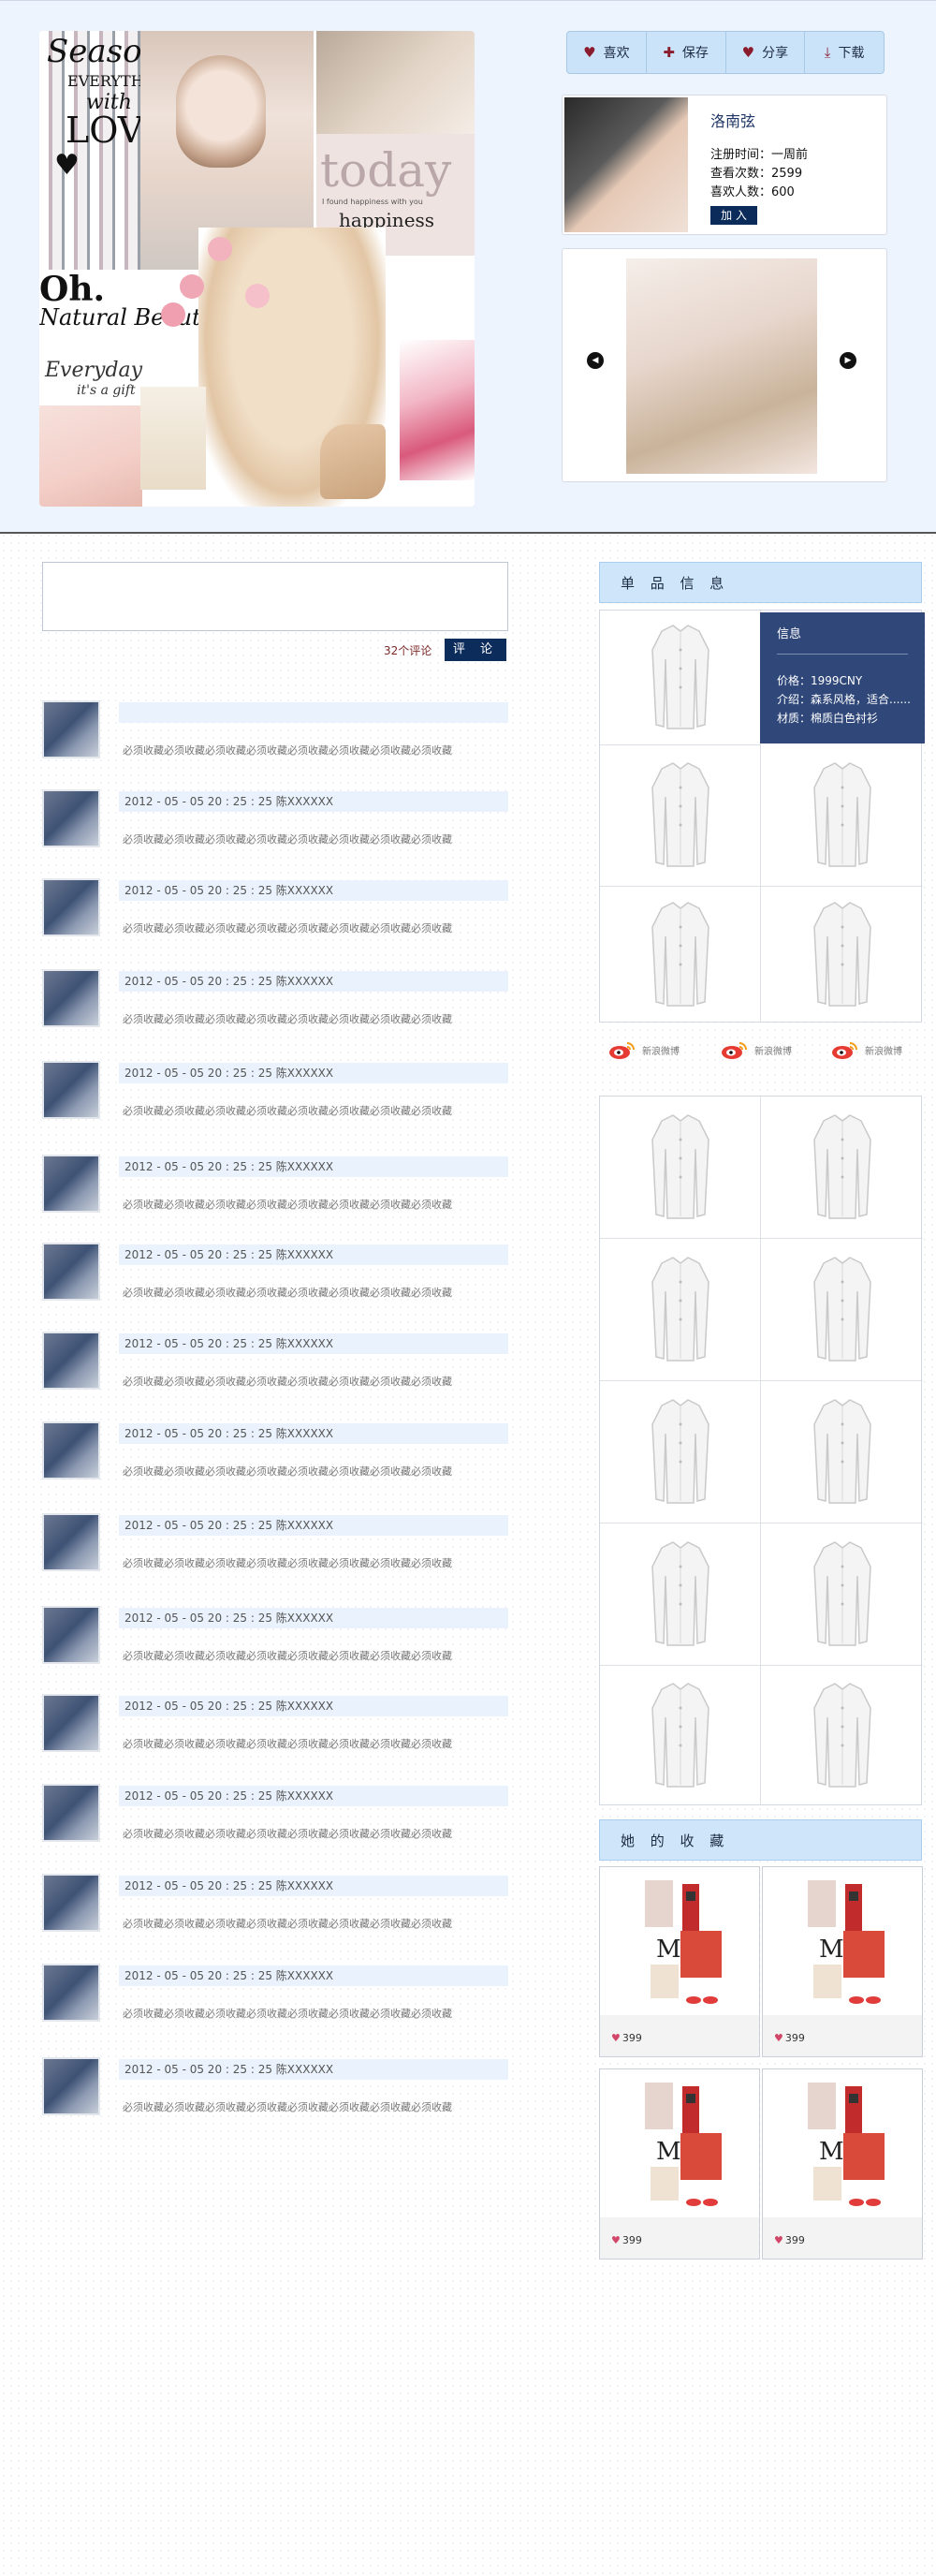 Image resolution: width=936 pixels, height=2576 pixels. What do you see at coordinates (790, 634) in the screenshot?
I see `info-title: 信息` at bounding box center [790, 634].